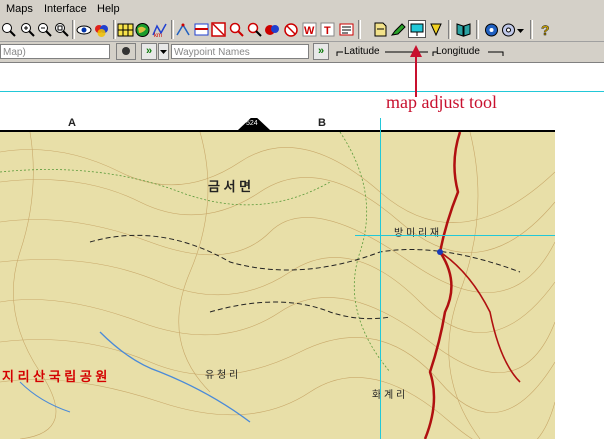 Image resolution: width=604 pixels, height=439 pixels. Describe the element at coordinates (322, 123) in the screenshot. I see `ruler-letter-b: B` at that location.